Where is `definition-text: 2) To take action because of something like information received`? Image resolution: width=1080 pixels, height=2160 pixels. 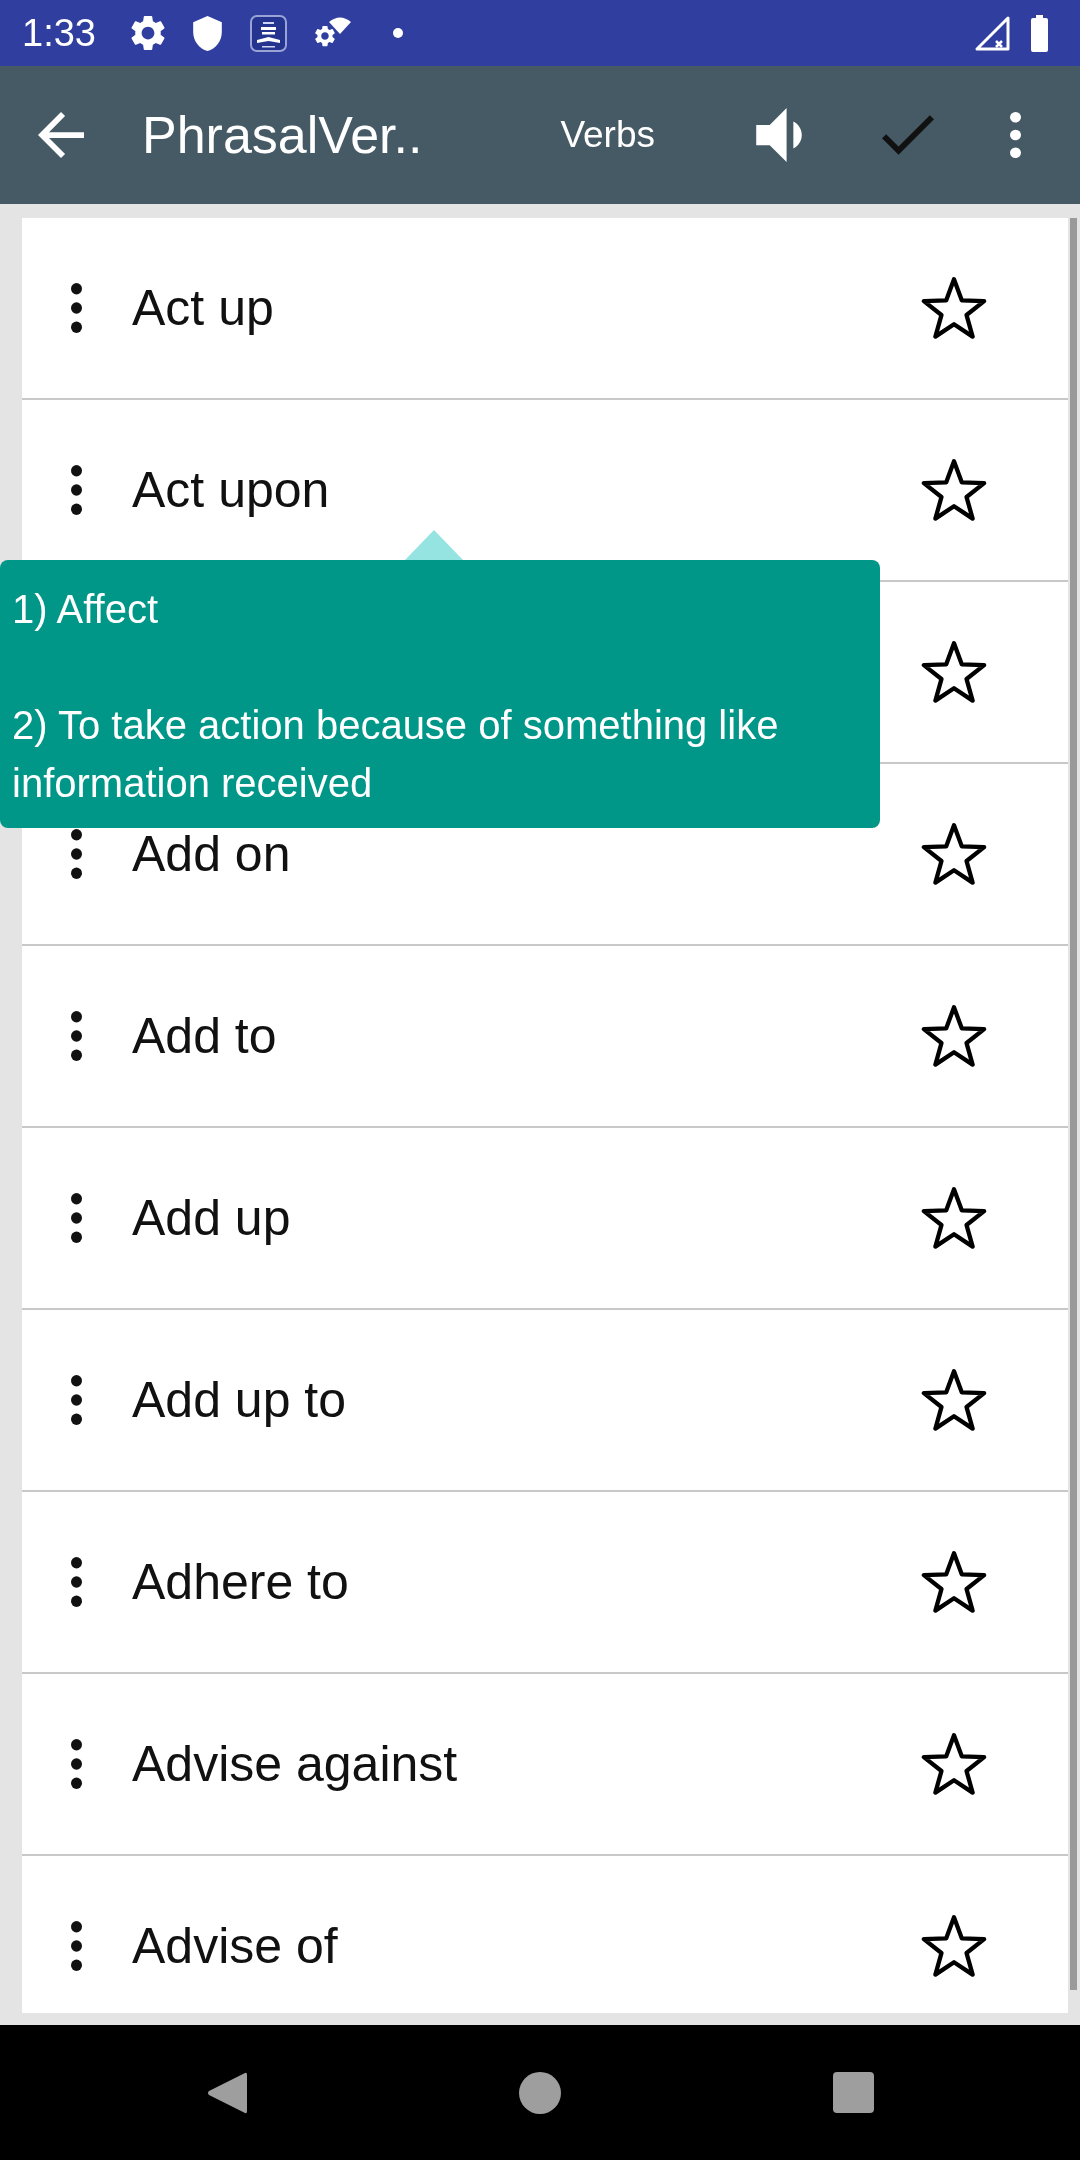 definition-text: 2) To take action because of something like information received is located at coordinates (396, 754).